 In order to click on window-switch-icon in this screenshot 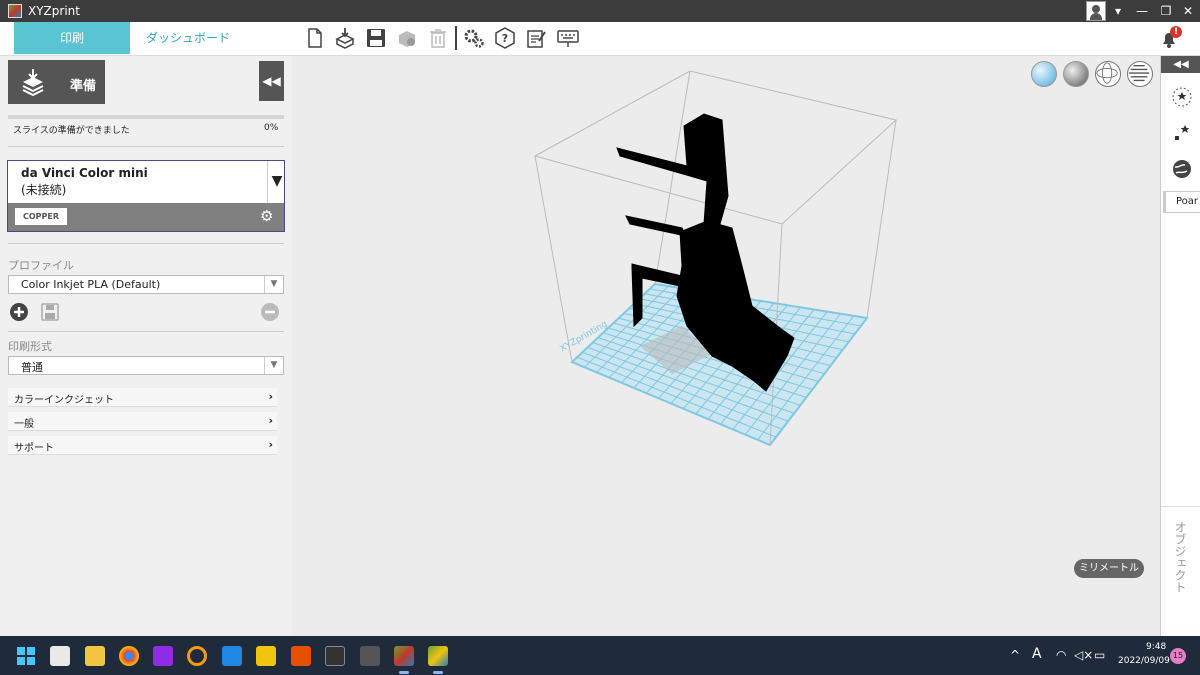, I will do `click(370, 656)`.